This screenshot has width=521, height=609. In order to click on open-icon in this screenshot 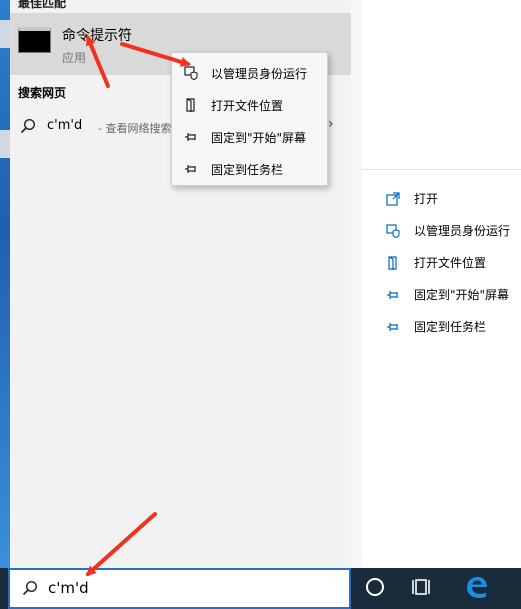, I will do `click(393, 198)`.